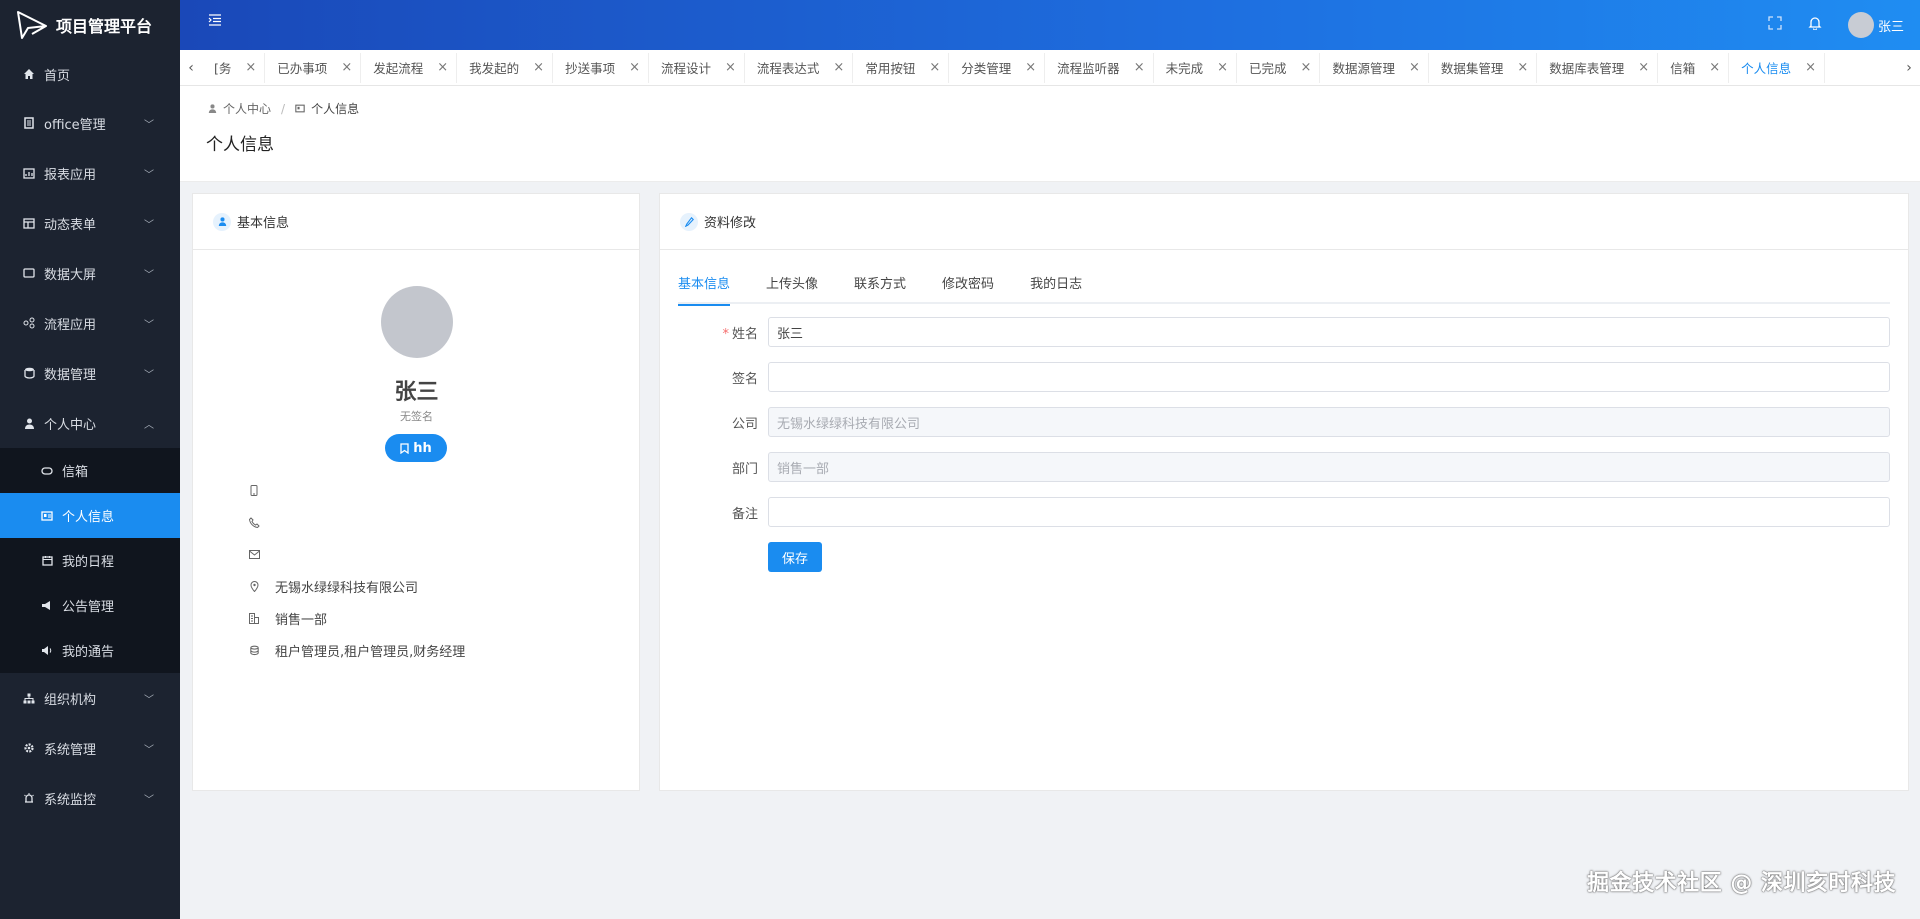 The image size is (1920, 919). I want to click on required-marker: *, so click(725, 334).